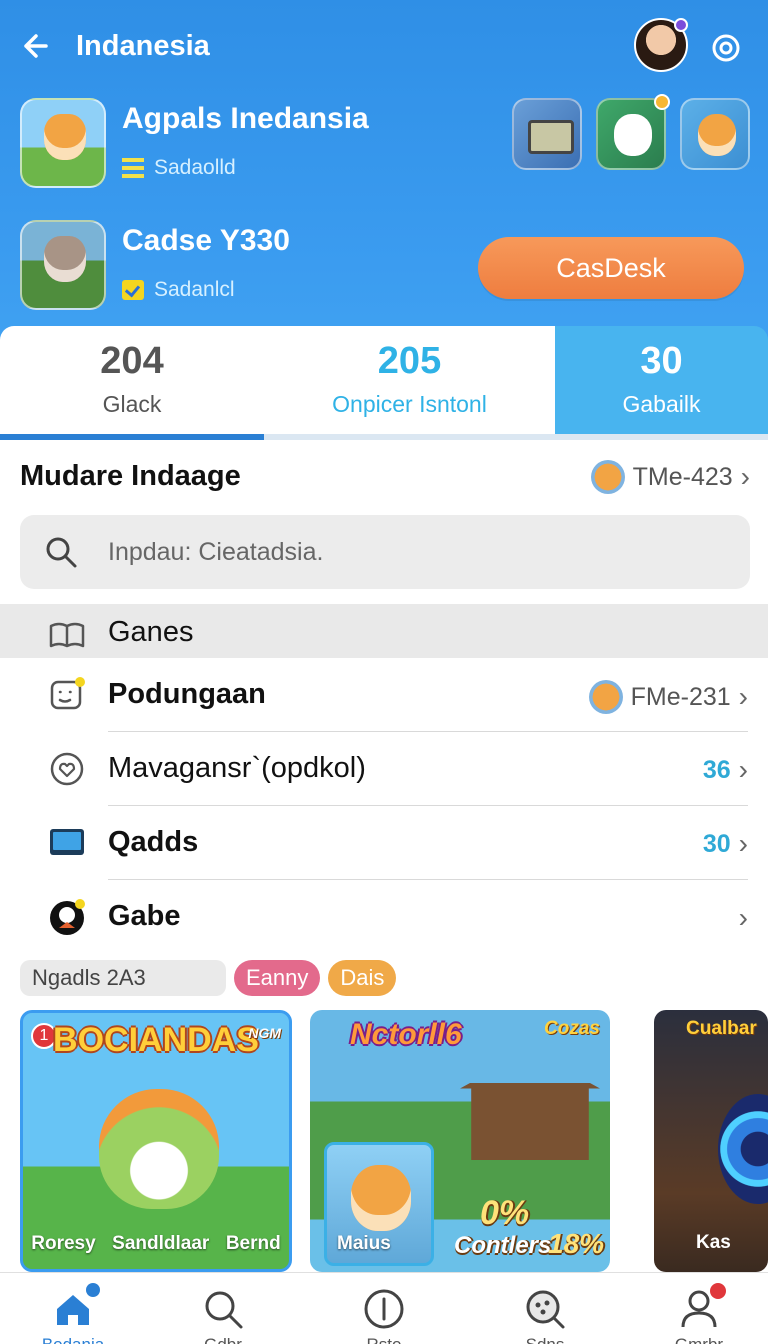  What do you see at coordinates (159, 1149) in the screenshot?
I see `cat-mascot-image` at bounding box center [159, 1149].